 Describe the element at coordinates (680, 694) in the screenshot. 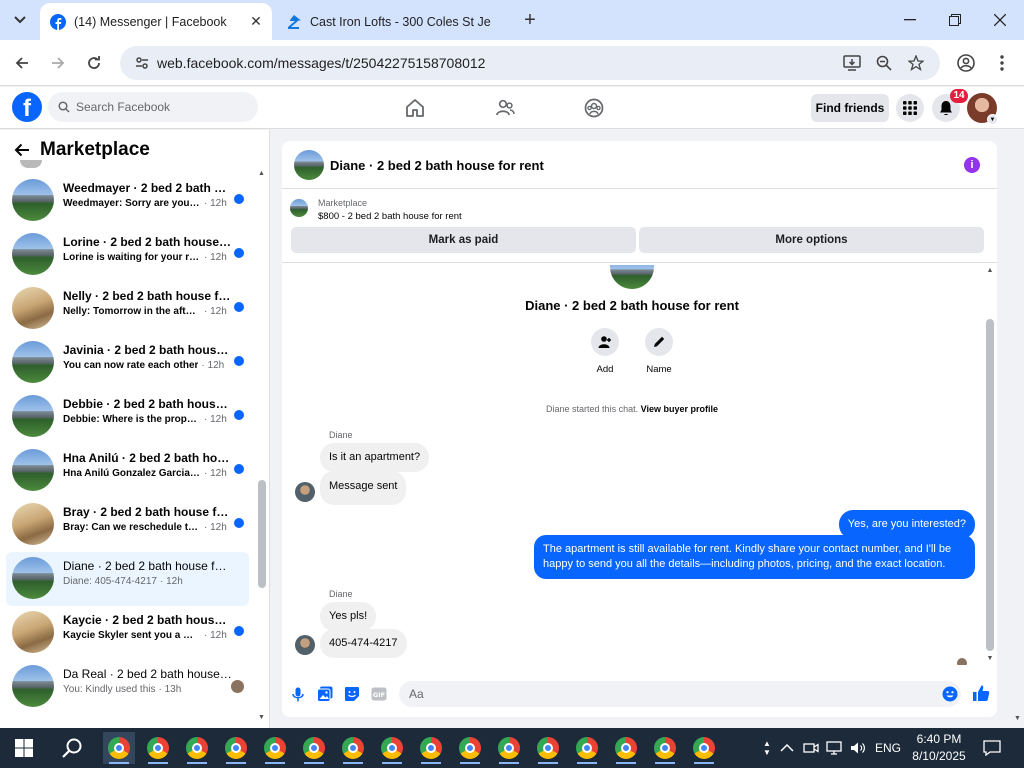

I see `message-input` at that location.